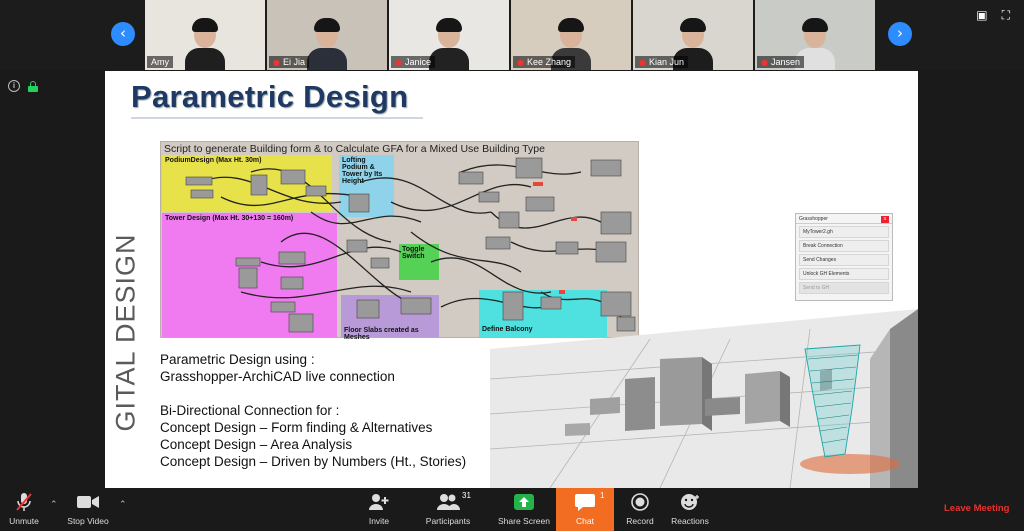 This screenshot has width=1024, height=531. I want to click on unlock-gh-elements-button: Unlock GH Elements, so click(844, 274).